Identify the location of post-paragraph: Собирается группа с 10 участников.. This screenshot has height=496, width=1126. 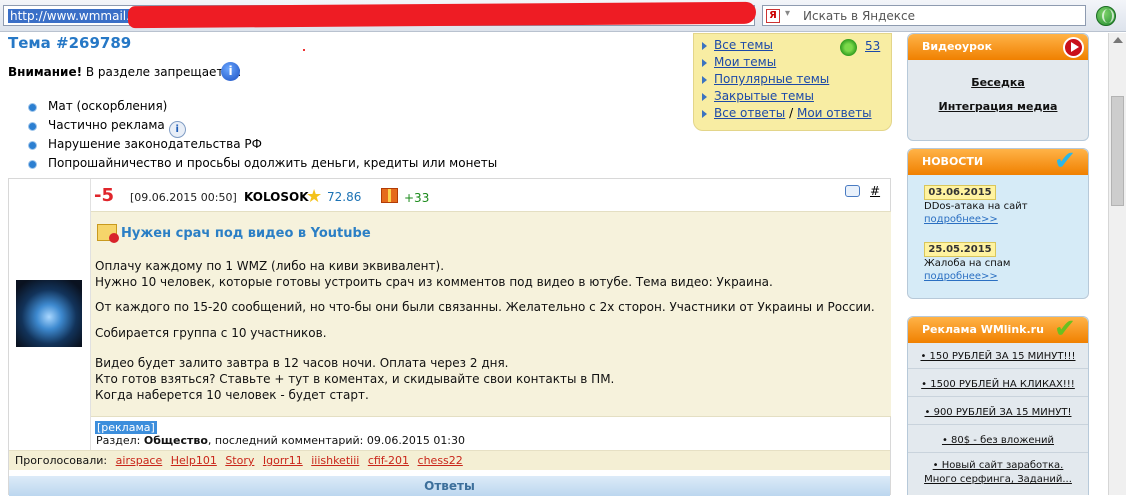
(211, 333).